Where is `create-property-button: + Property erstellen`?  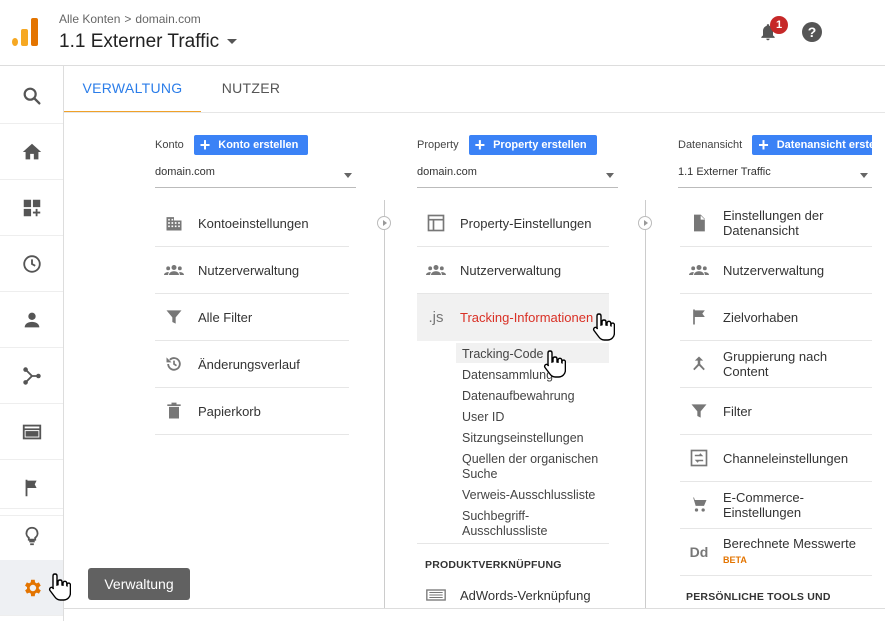 create-property-button: + Property erstellen is located at coordinates (532, 145).